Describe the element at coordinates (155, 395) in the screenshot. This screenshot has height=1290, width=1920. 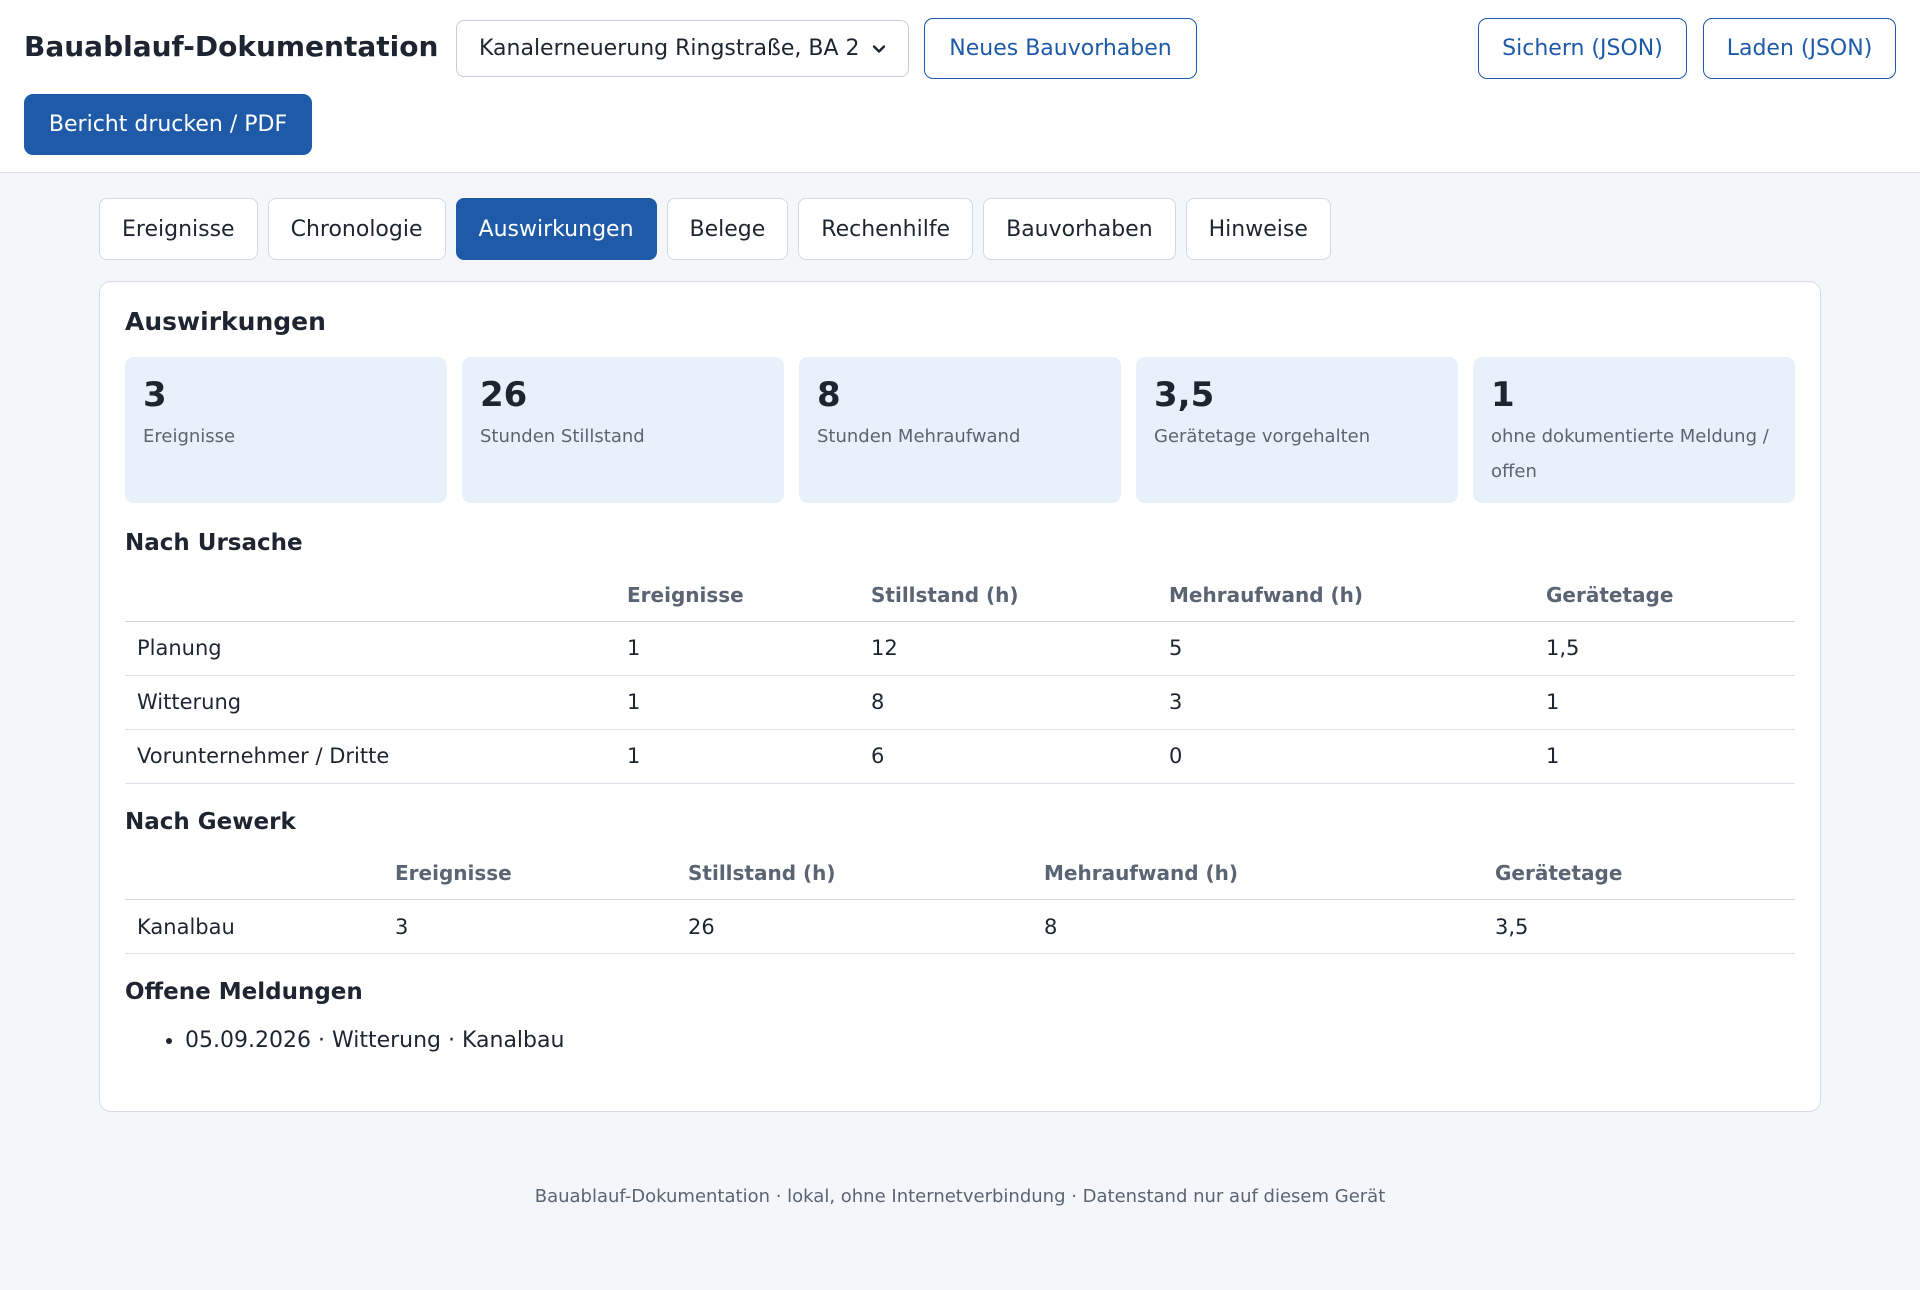
I see `stat-value: 3` at that location.